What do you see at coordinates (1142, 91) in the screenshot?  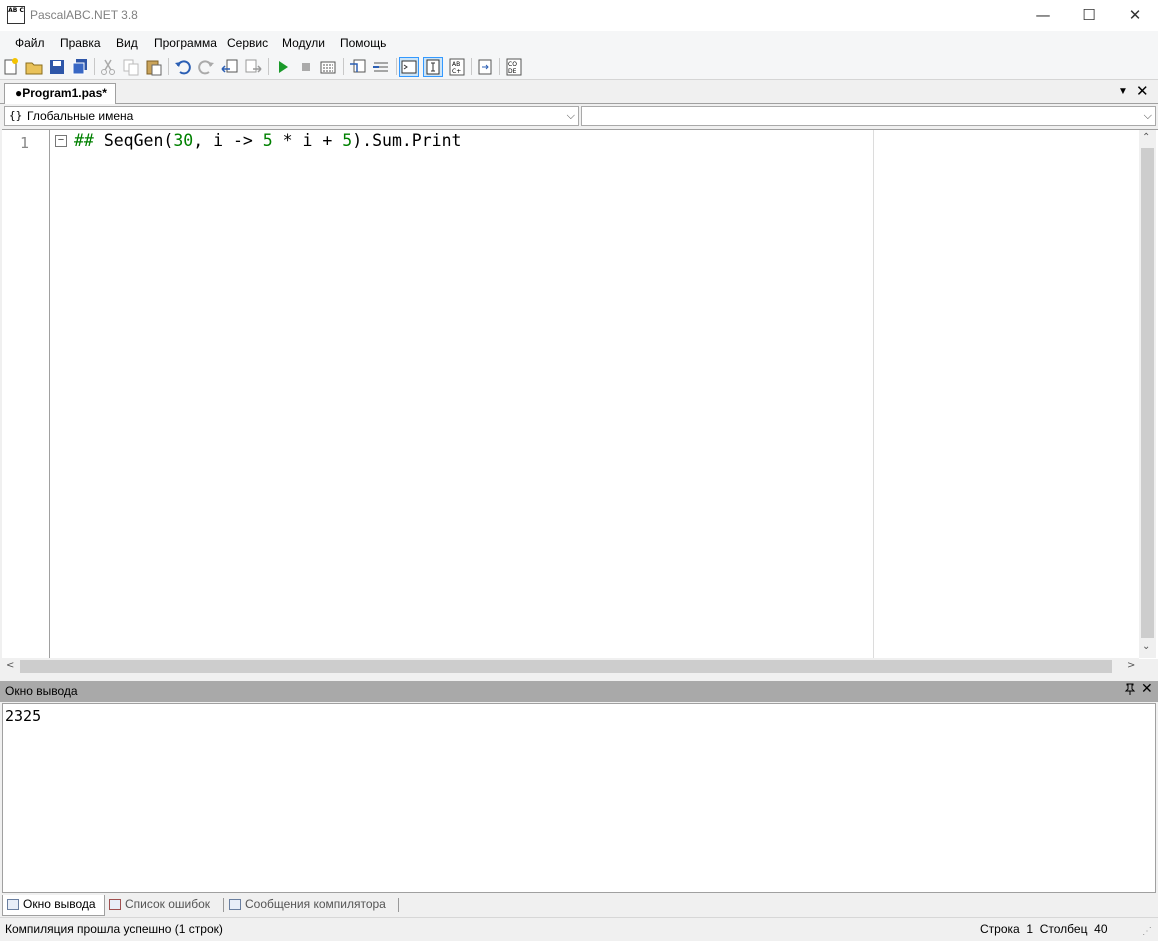 I see `close-tab-button: ✕` at bounding box center [1142, 91].